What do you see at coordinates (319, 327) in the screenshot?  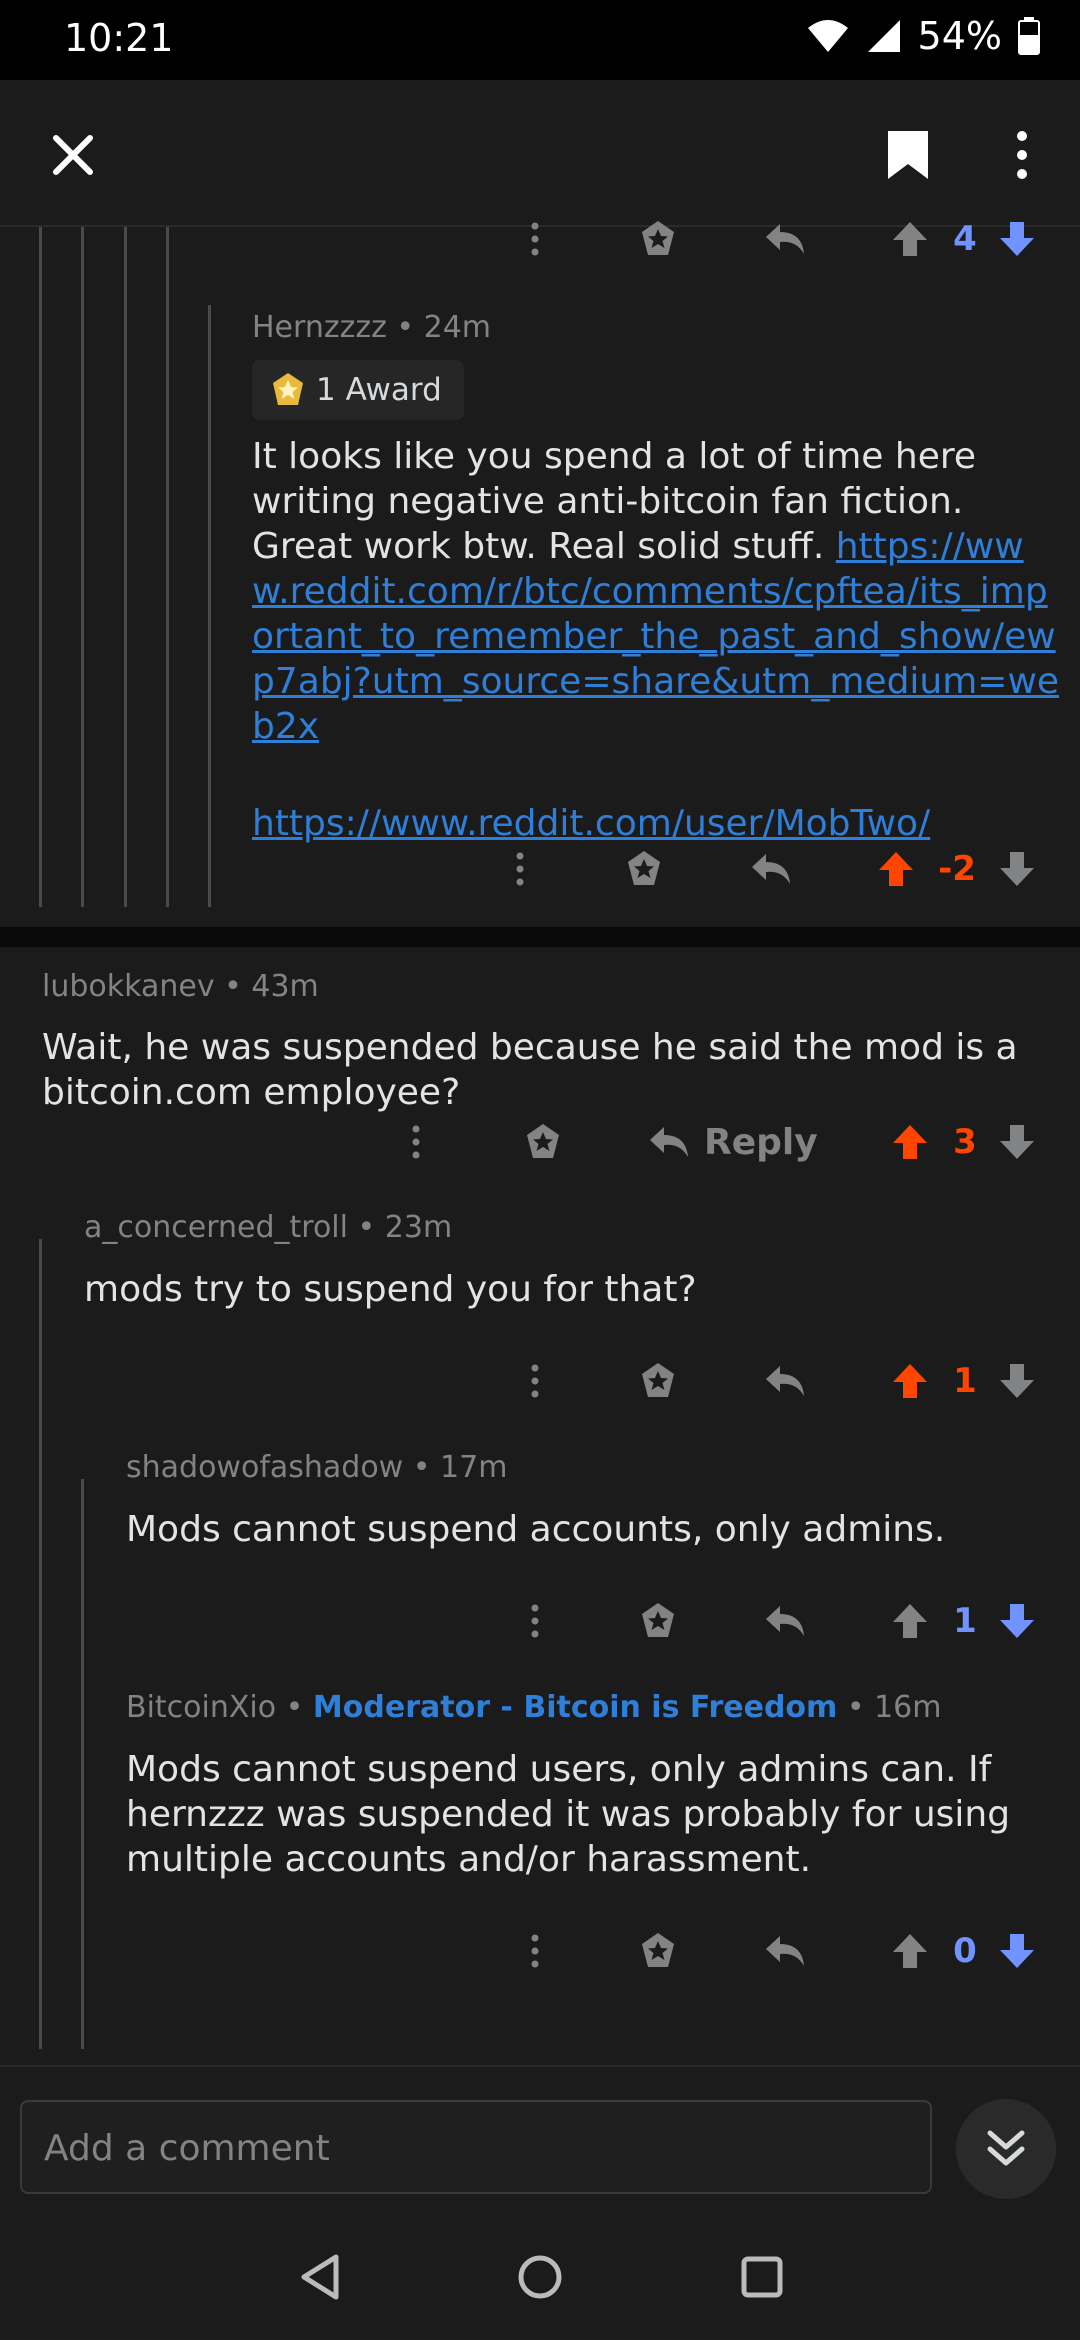 I see `comment-author: Hernzzzz` at bounding box center [319, 327].